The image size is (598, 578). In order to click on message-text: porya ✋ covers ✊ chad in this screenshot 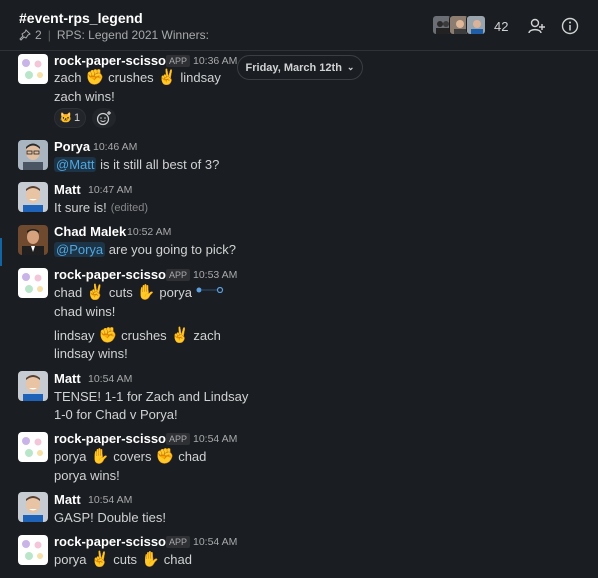, I will do `click(130, 456)`.